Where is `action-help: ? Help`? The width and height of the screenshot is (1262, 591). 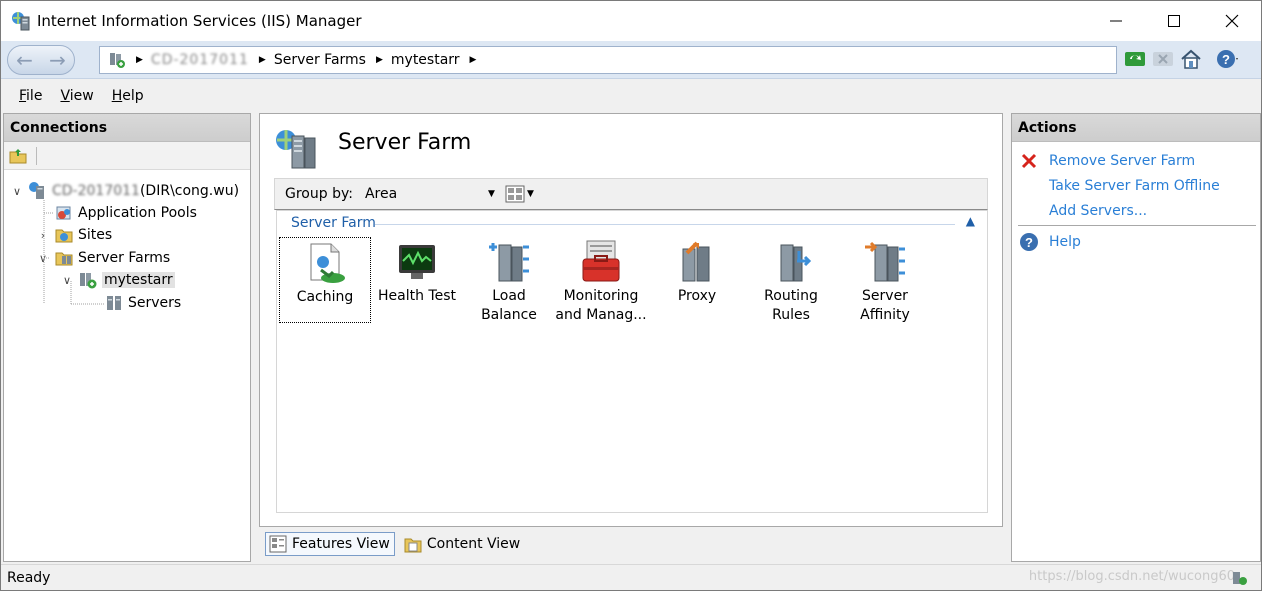
action-help: ? Help is located at coordinates (1049, 242).